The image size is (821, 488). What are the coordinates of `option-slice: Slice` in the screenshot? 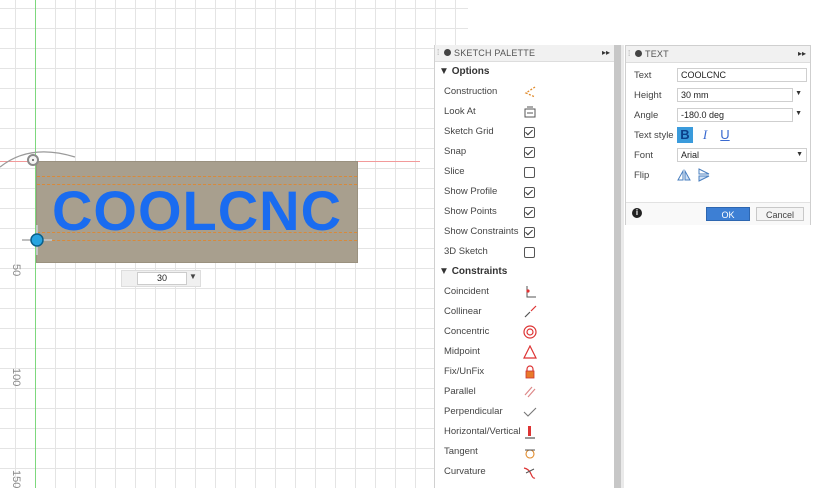 It's located at (524, 172).